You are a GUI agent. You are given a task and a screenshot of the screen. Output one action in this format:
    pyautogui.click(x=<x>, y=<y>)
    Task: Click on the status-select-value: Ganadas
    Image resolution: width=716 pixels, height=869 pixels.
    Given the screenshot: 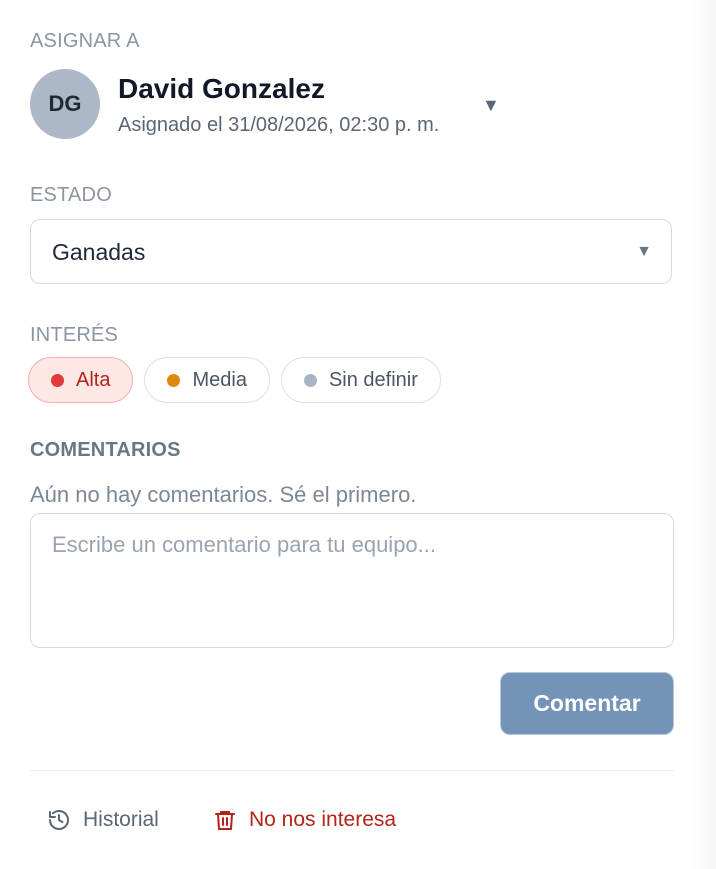 What is the action you would take?
    pyautogui.click(x=99, y=252)
    